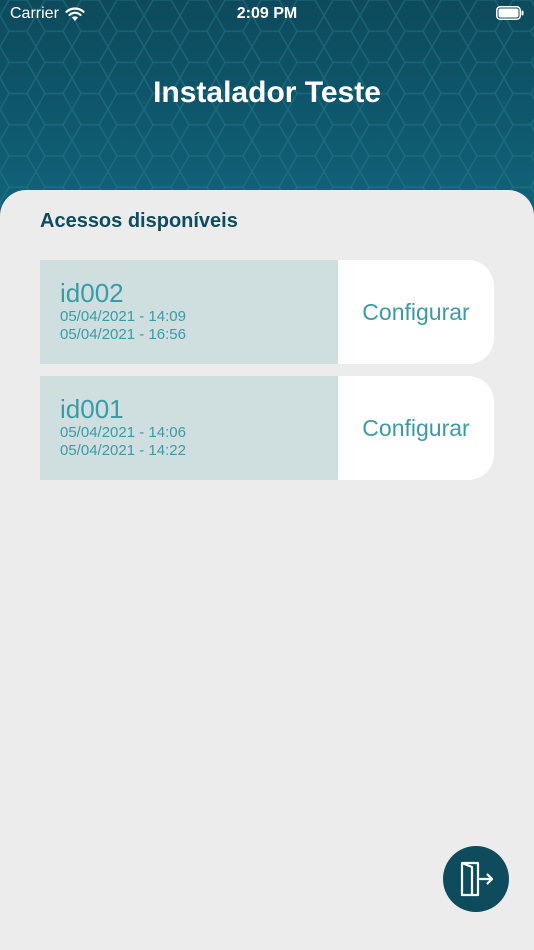 This screenshot has height=950, width=534. Describe the element at coordinates (123, 432) in the screenshot. I see `access-start-date: 05/04/2021 - 14:06` at that location.